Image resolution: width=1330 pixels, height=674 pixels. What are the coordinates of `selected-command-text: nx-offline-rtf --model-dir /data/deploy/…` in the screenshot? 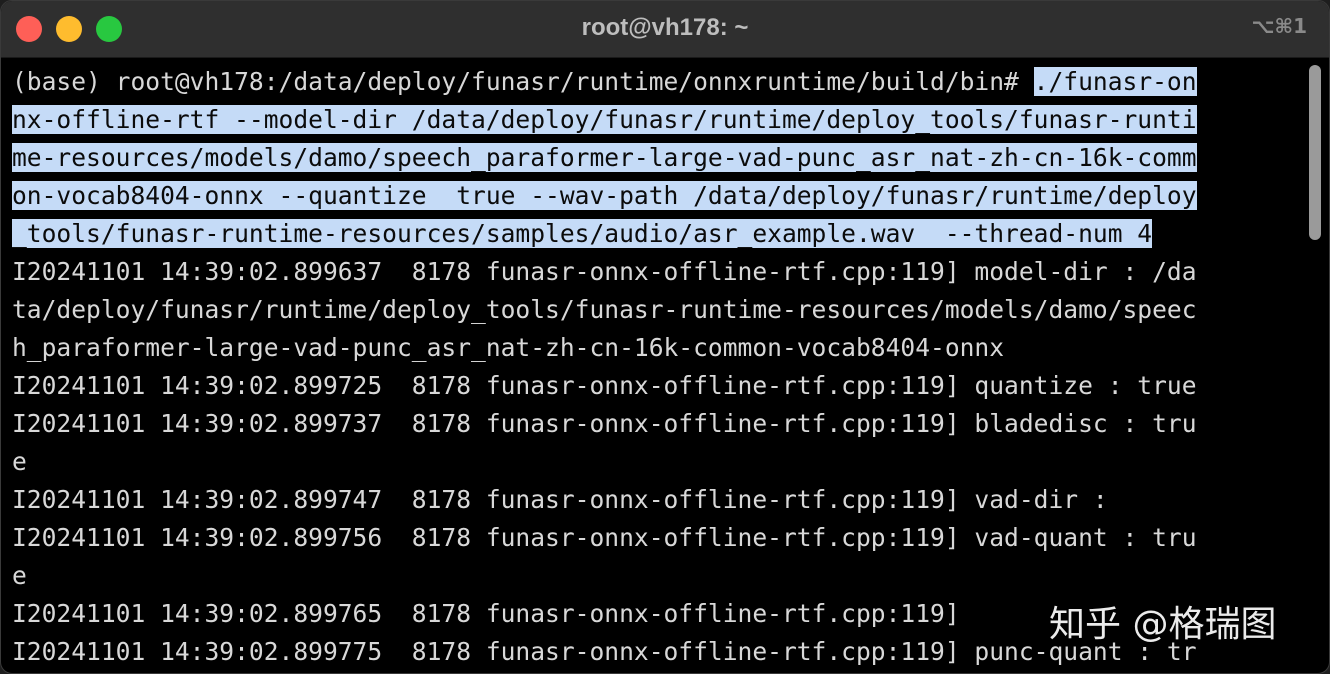 It's located at (604, 119).